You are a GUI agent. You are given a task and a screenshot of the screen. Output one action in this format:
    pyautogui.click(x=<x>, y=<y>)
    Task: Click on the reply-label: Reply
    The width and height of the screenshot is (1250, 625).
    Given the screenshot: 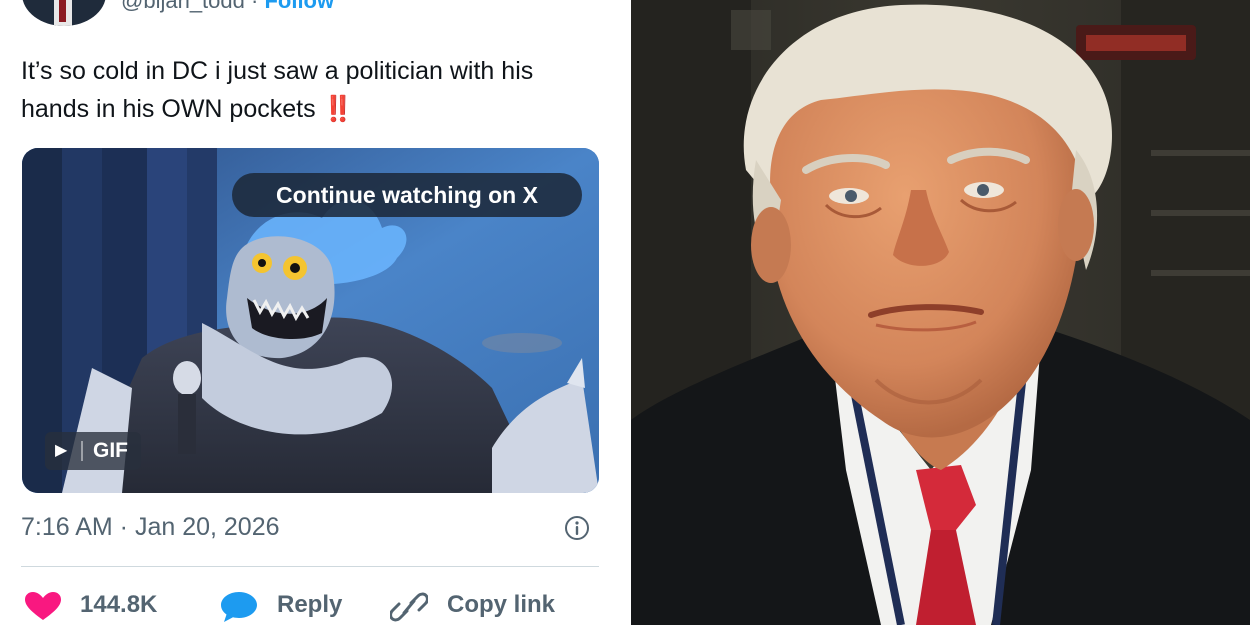 What is the action you would take?
    pyautogui.click(x=310, y=604)
    